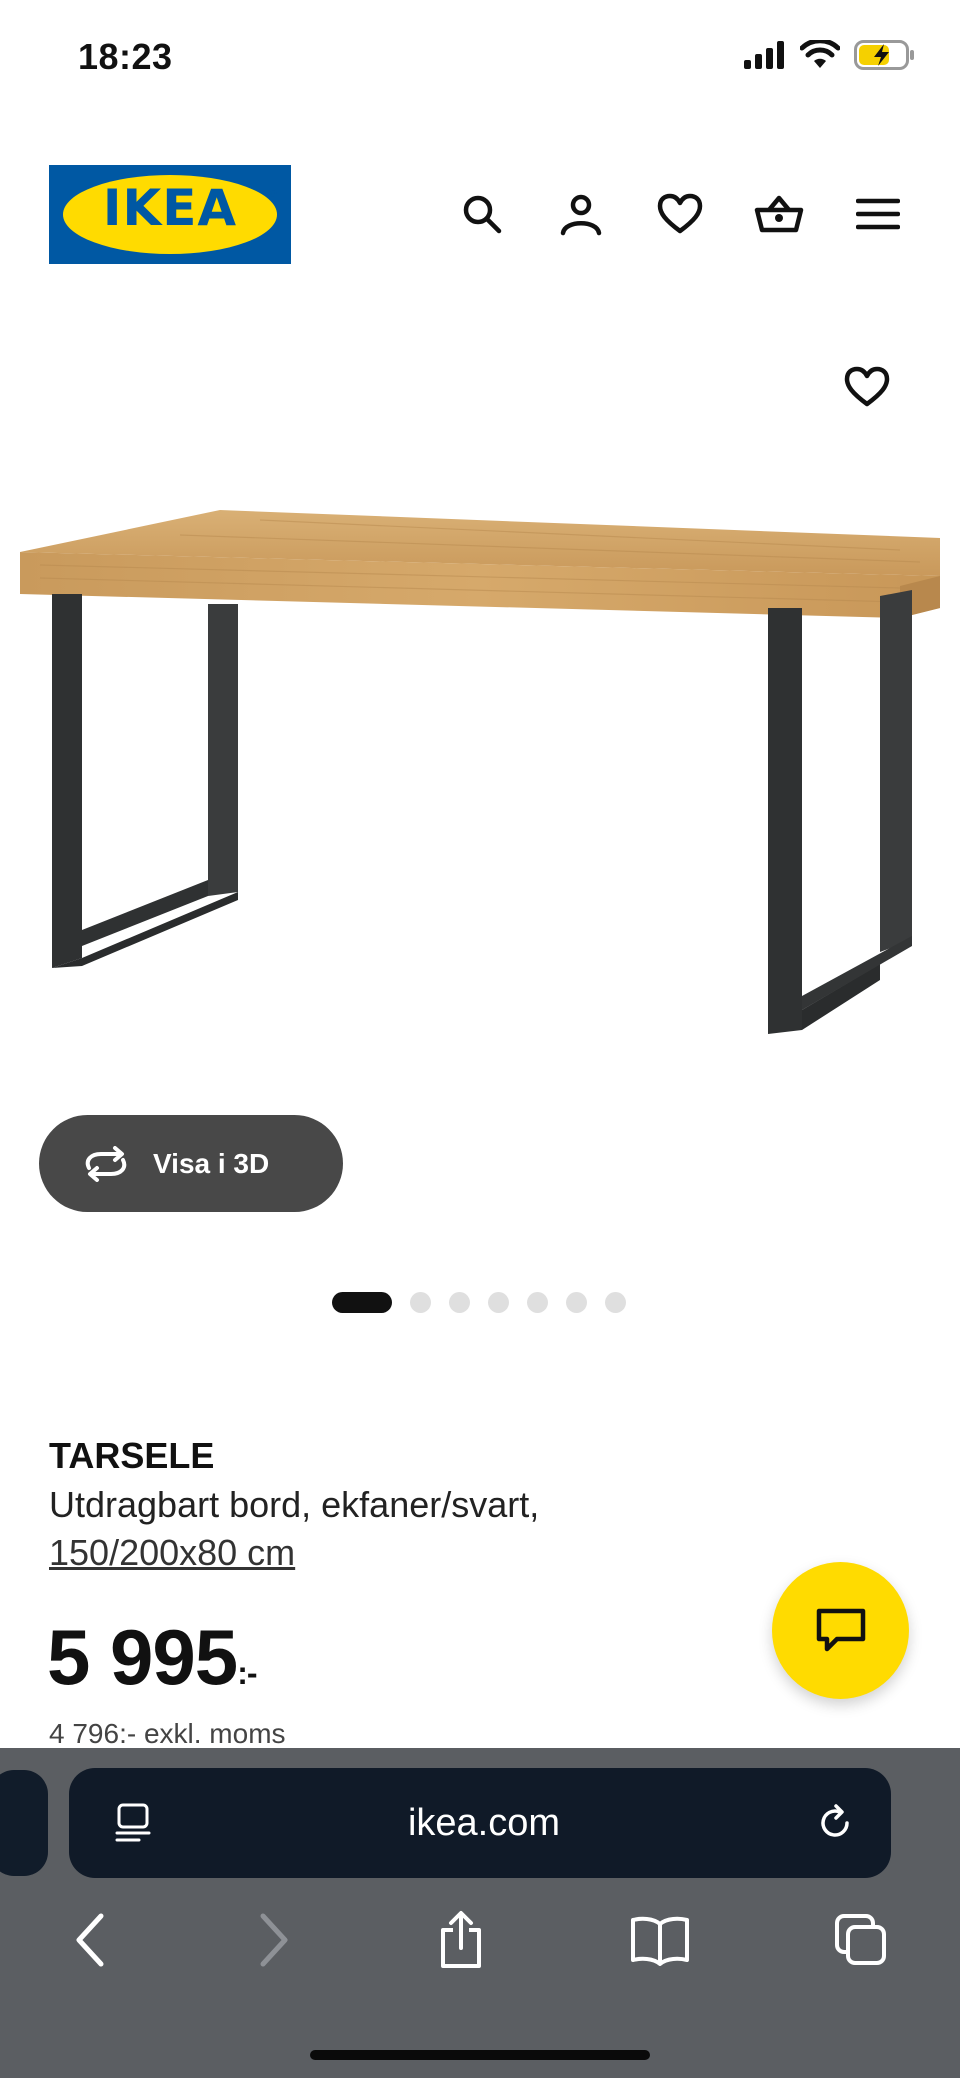  I want to click on product-description-text: Utdragbart bord, ekfaner/svart,, so click(294, 1504).